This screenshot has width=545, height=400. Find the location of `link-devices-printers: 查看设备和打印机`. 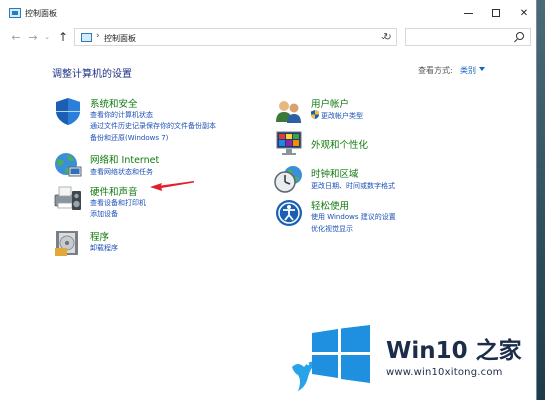

link-devices-printers: 查看设备和打印机 is located at coordinates (118, 203).